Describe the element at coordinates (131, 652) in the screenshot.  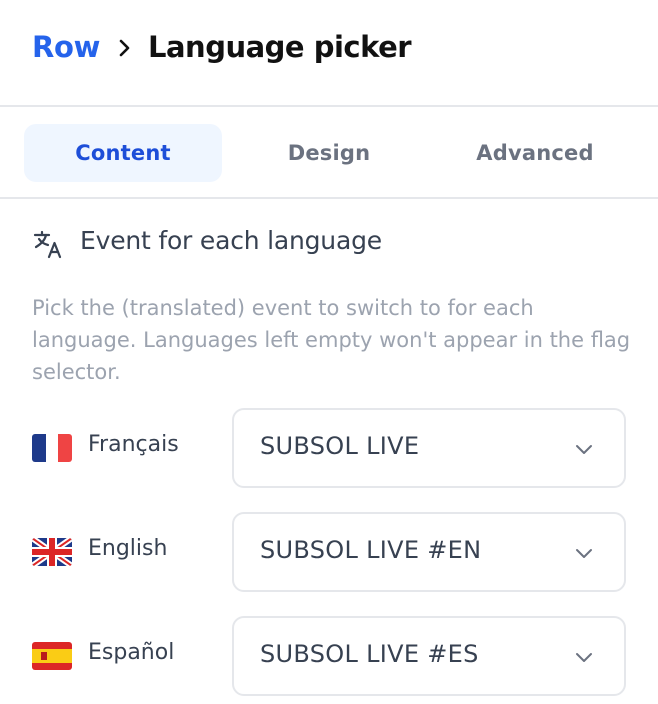
I see `language-label: Español` at that location.